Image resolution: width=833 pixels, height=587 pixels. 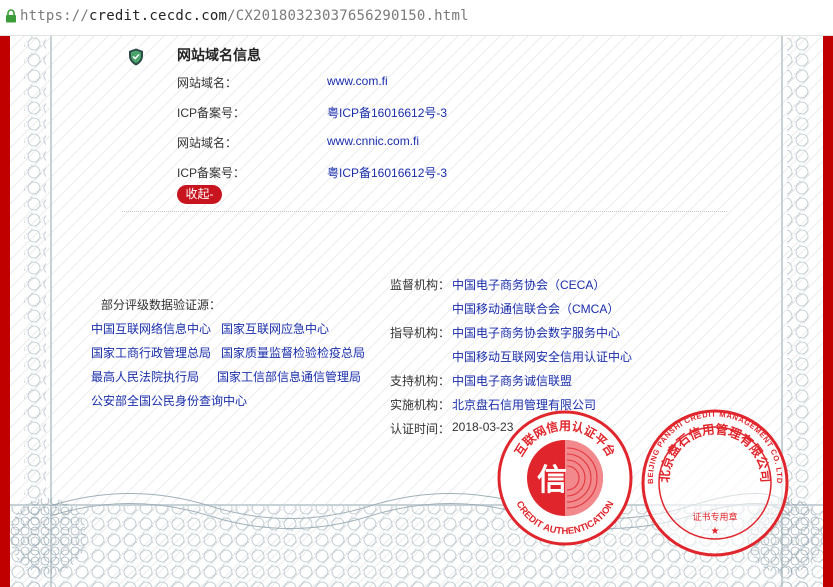 I want to click on supervisor-label: 监督机构：, so click(x=420, y=285).